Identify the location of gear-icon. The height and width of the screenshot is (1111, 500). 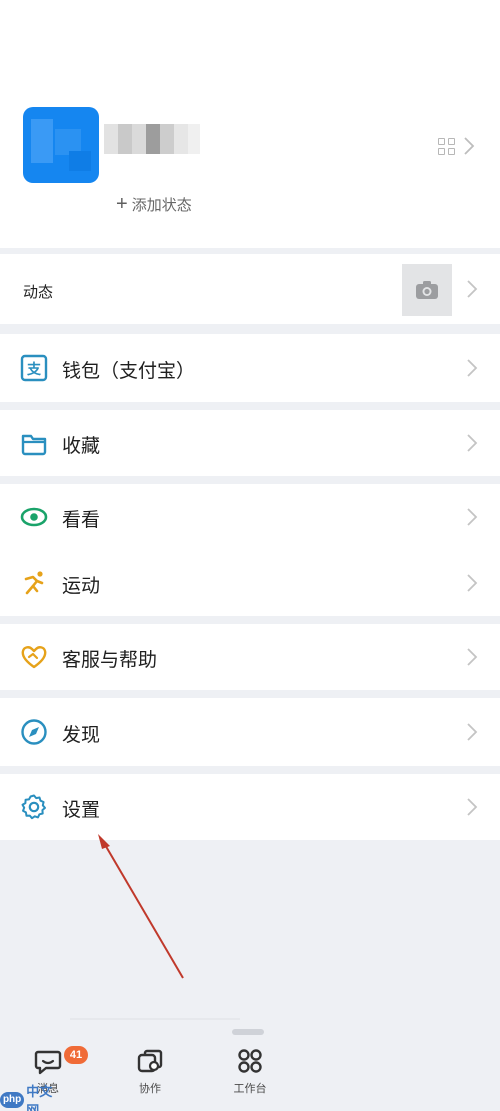
(33, 807).